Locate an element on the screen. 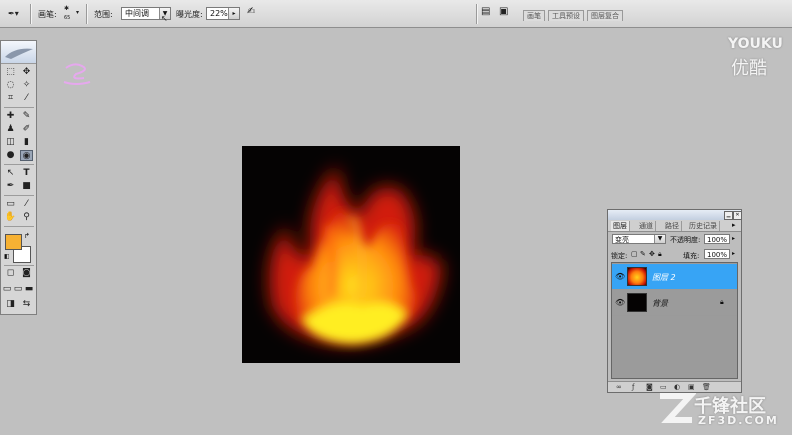 Image resolution: width=792 pixels, height=435 pixels. tool-preset-icon: ✒▾ is located at coordinates (13, 13).